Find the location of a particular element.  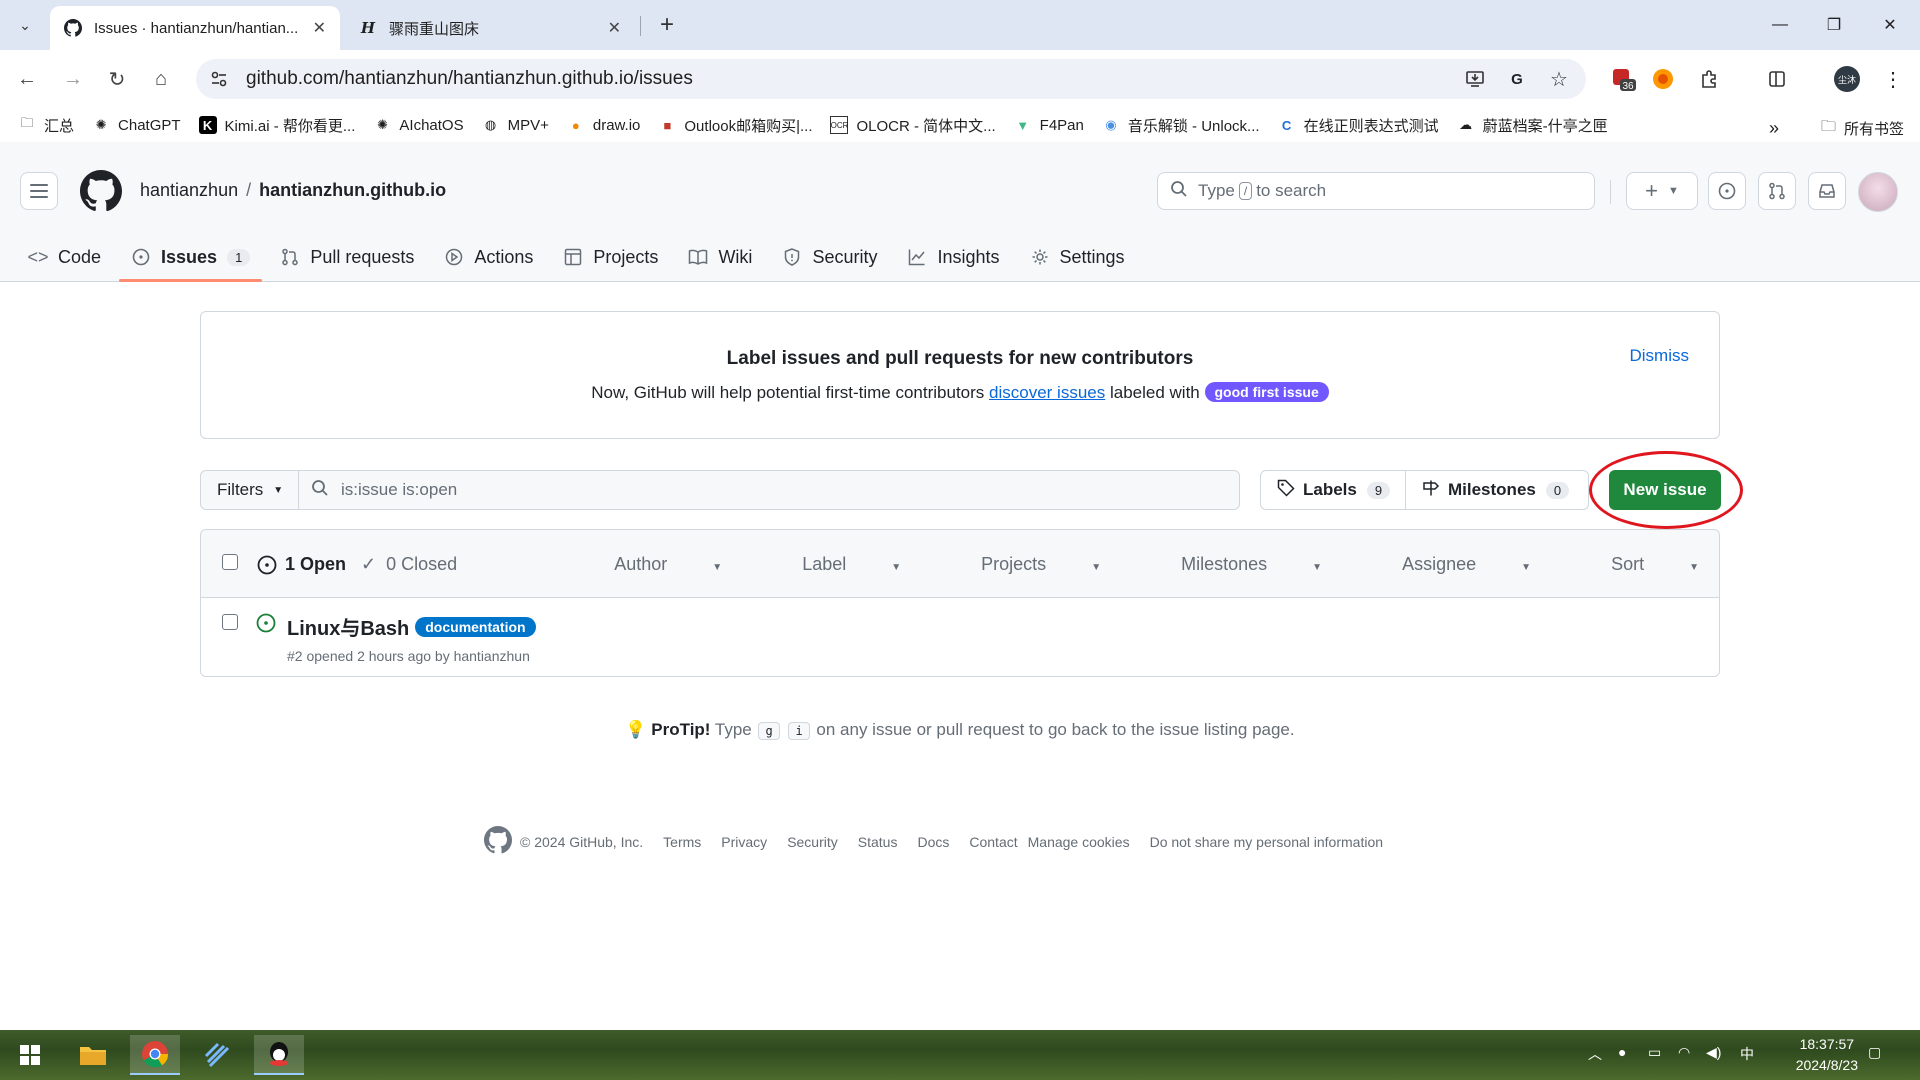

footer-link-contact: Contact is located at coordinates (993, 842).